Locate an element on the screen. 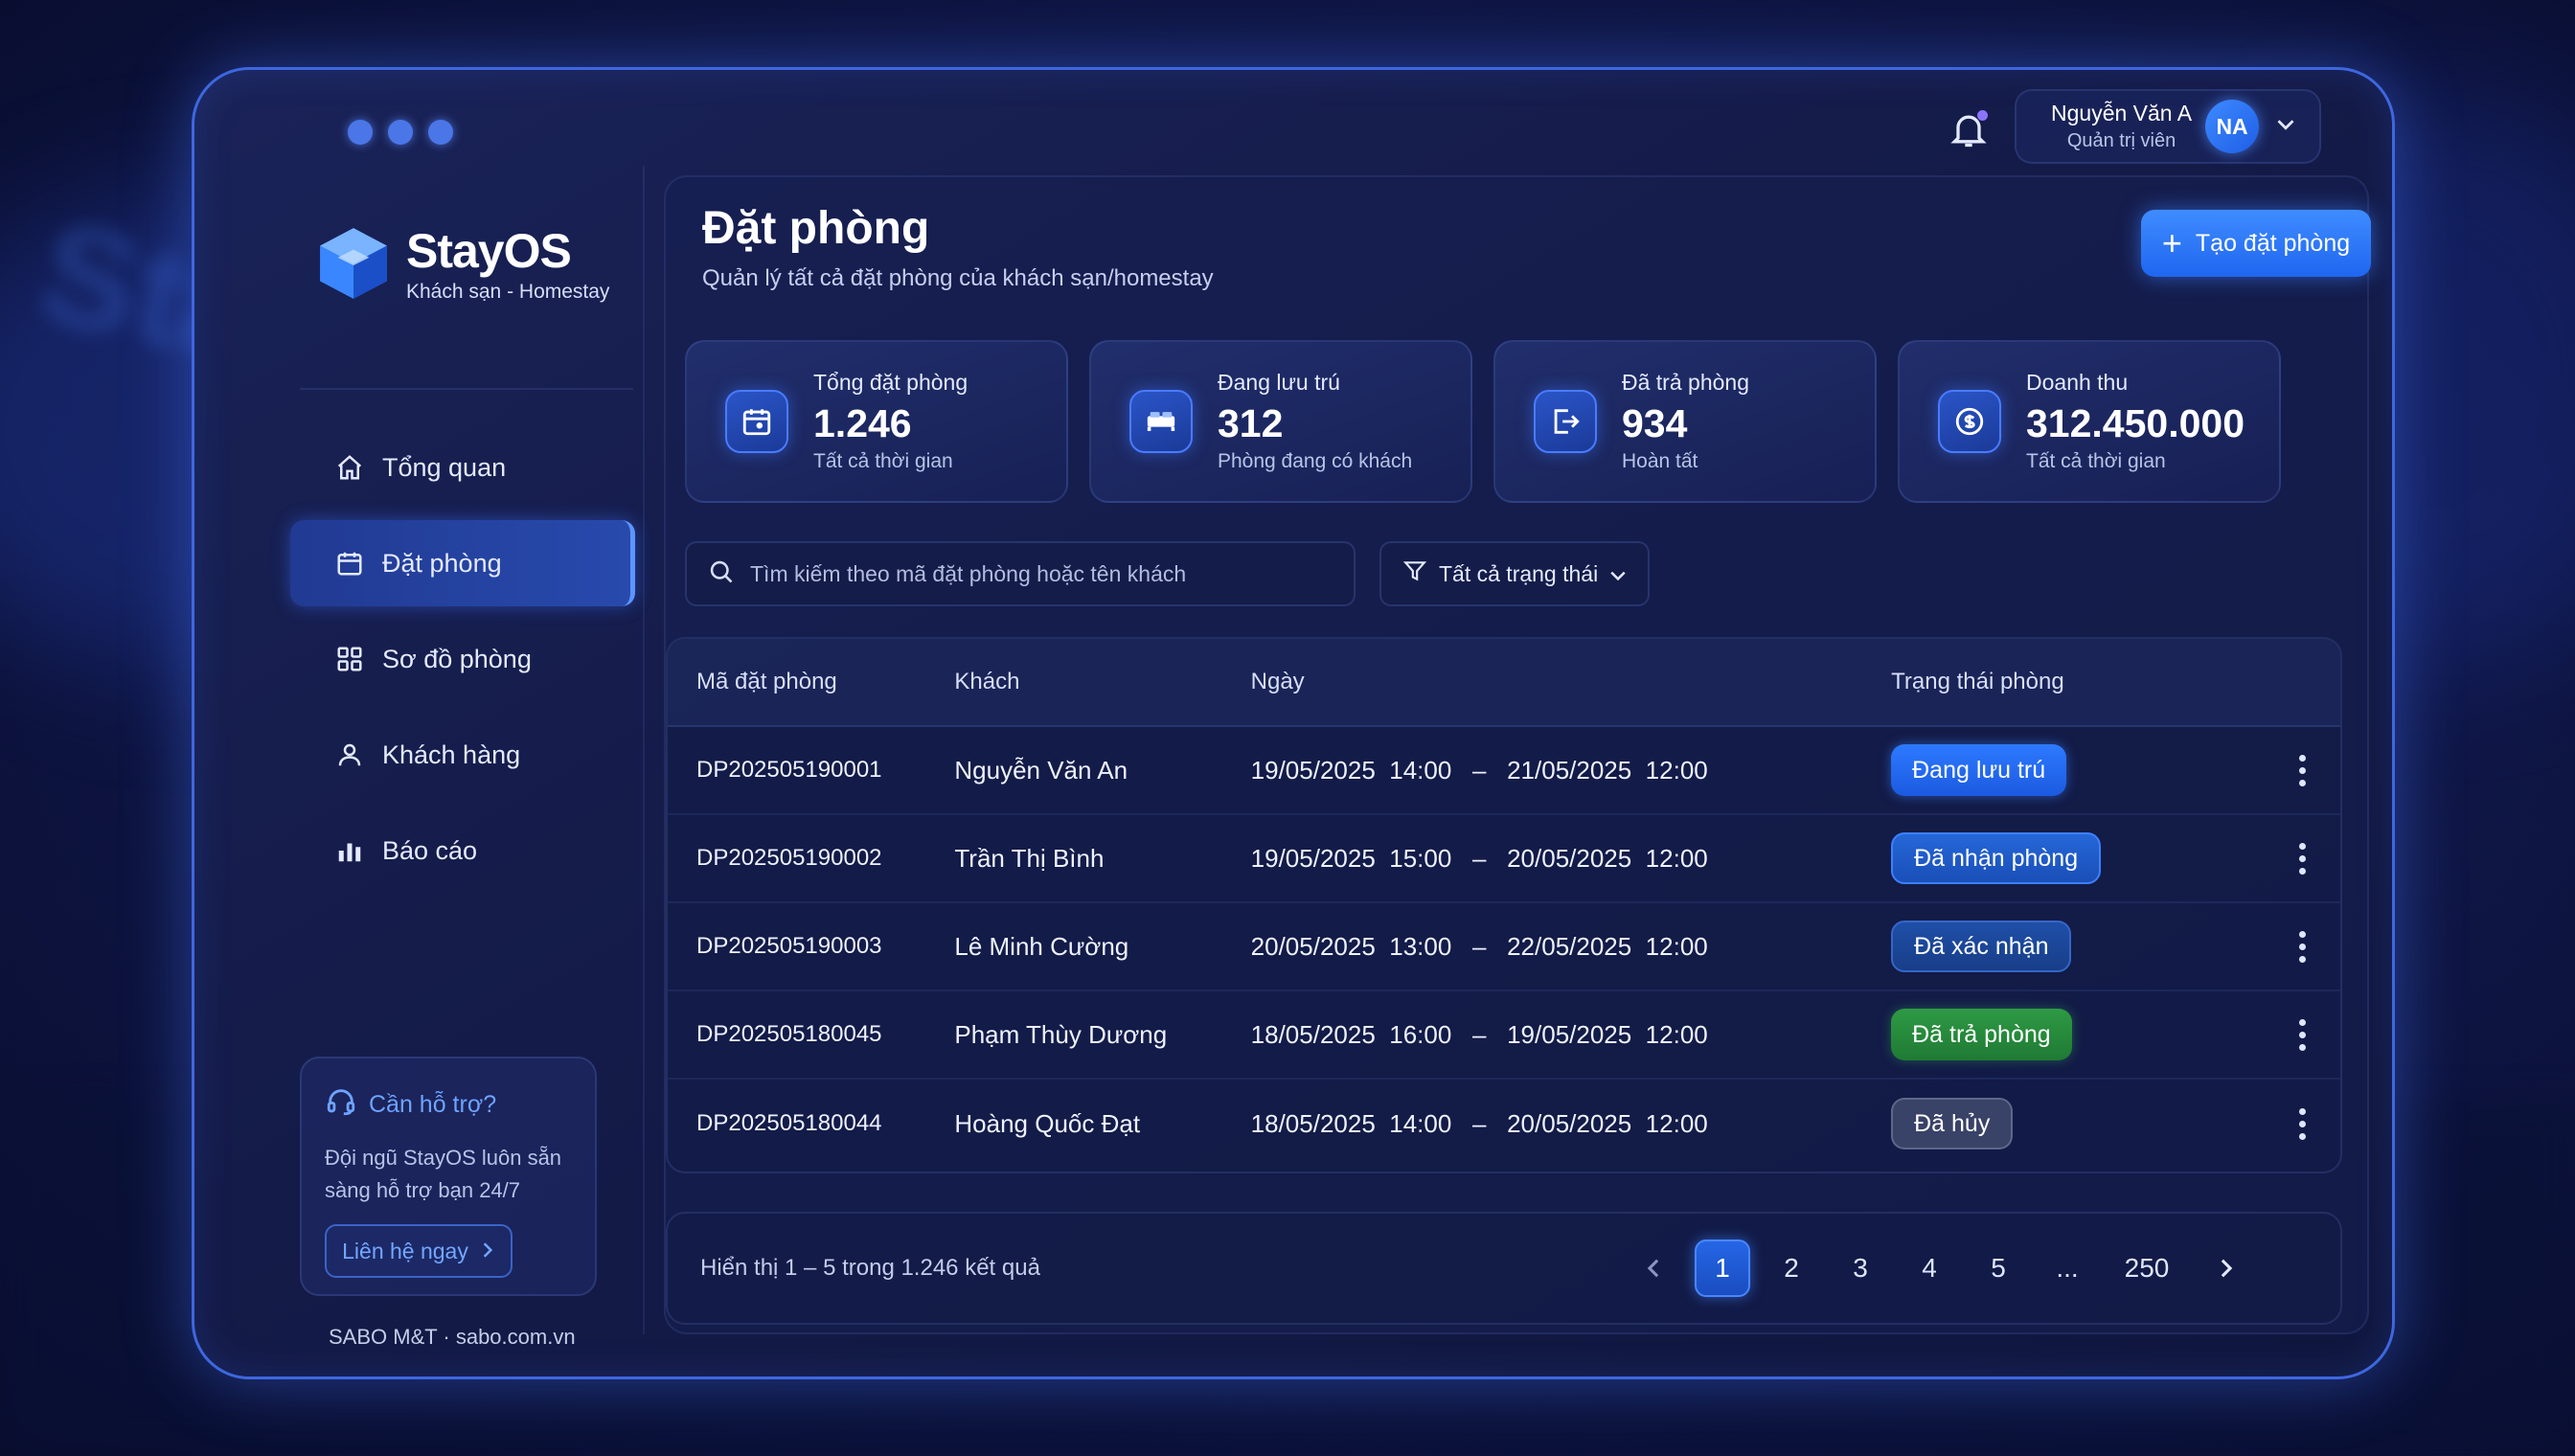  guest-name: Phạm Thùy Dương is located at coordinates (1061, 1034).